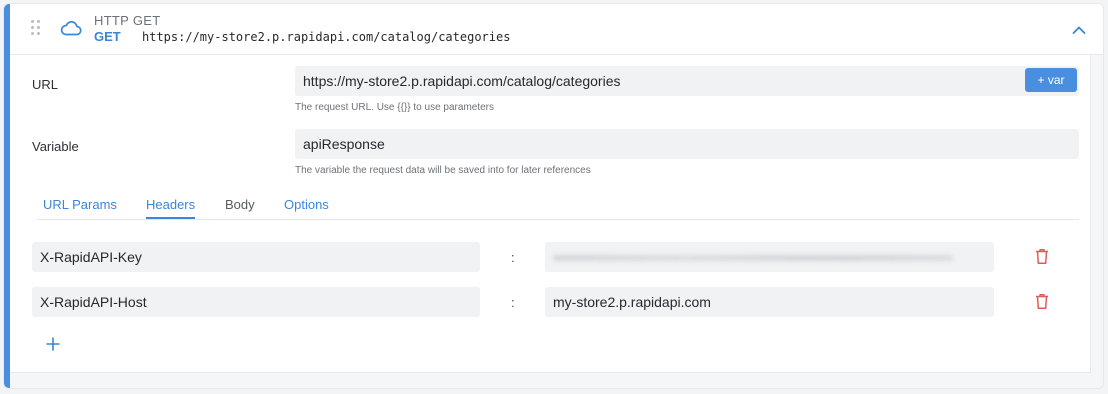  I want to click on method-badge: GET, so click(107, 36).